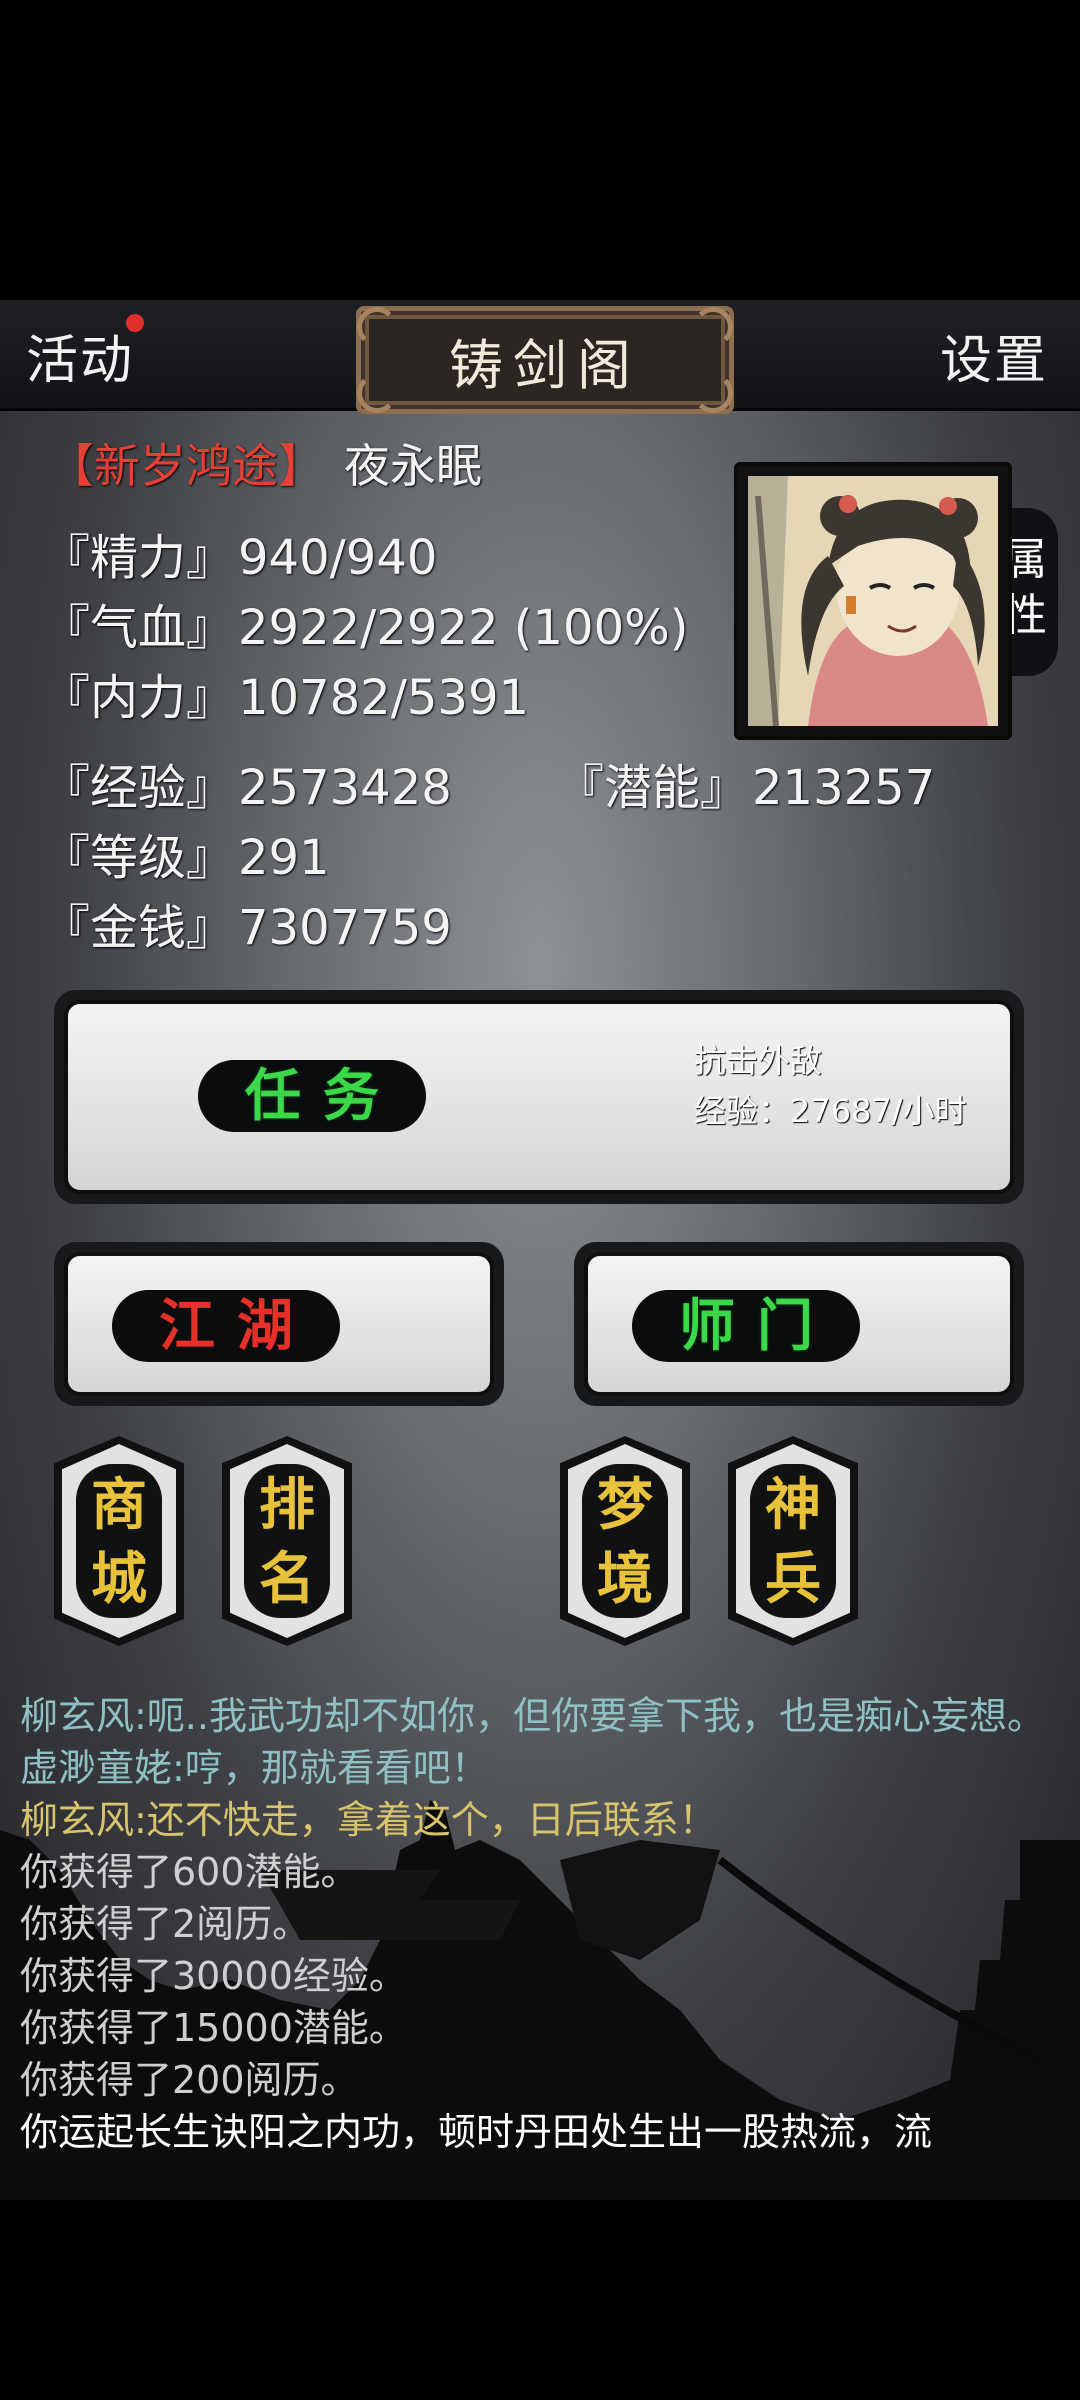  I want to click on task-exp-rate: 经验：27687/小时, so click(830, 1111).